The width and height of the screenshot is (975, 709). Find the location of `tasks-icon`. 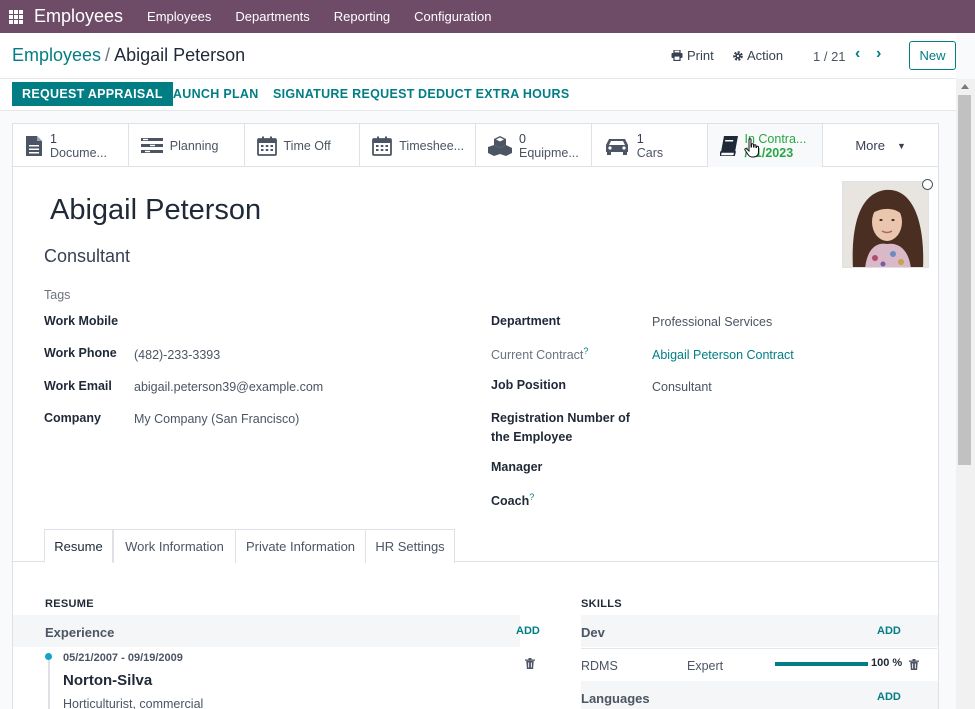

tasks-icon is located at coordinates (151, 145).